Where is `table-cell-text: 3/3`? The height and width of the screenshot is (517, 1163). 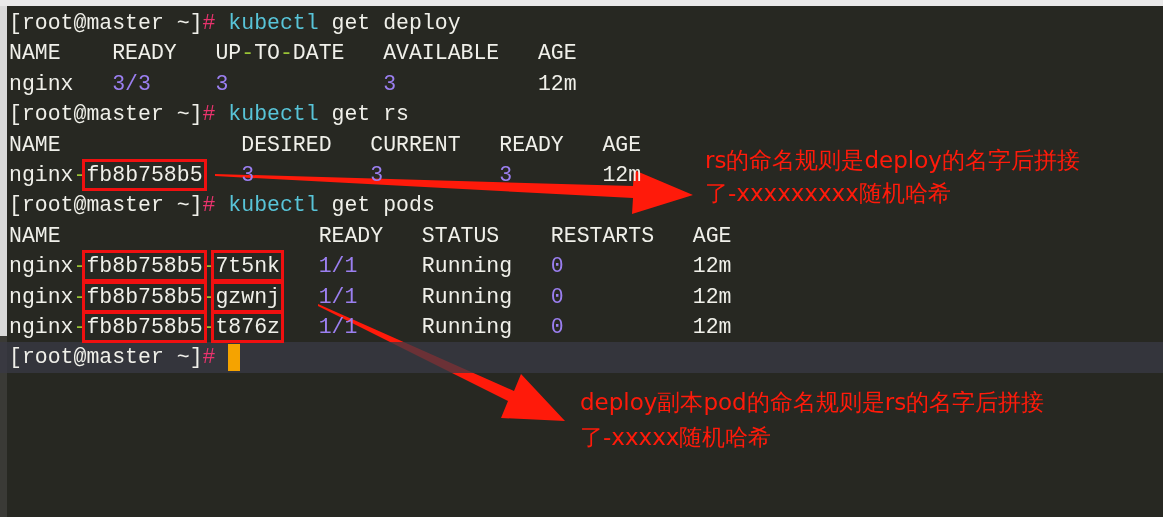
table-cell-text: 3/3 is located at coordinates (131, 84).